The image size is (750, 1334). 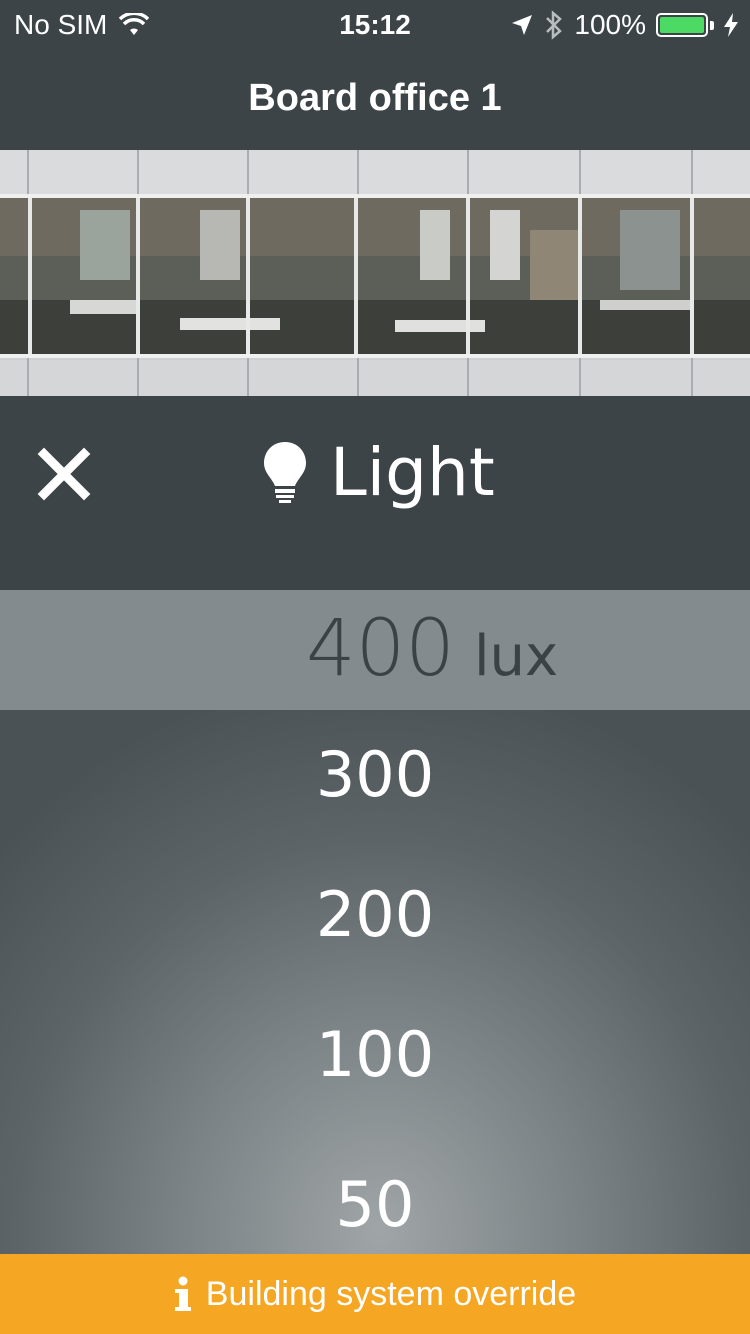 I want to click on close-button, so click(x=64, y=474).